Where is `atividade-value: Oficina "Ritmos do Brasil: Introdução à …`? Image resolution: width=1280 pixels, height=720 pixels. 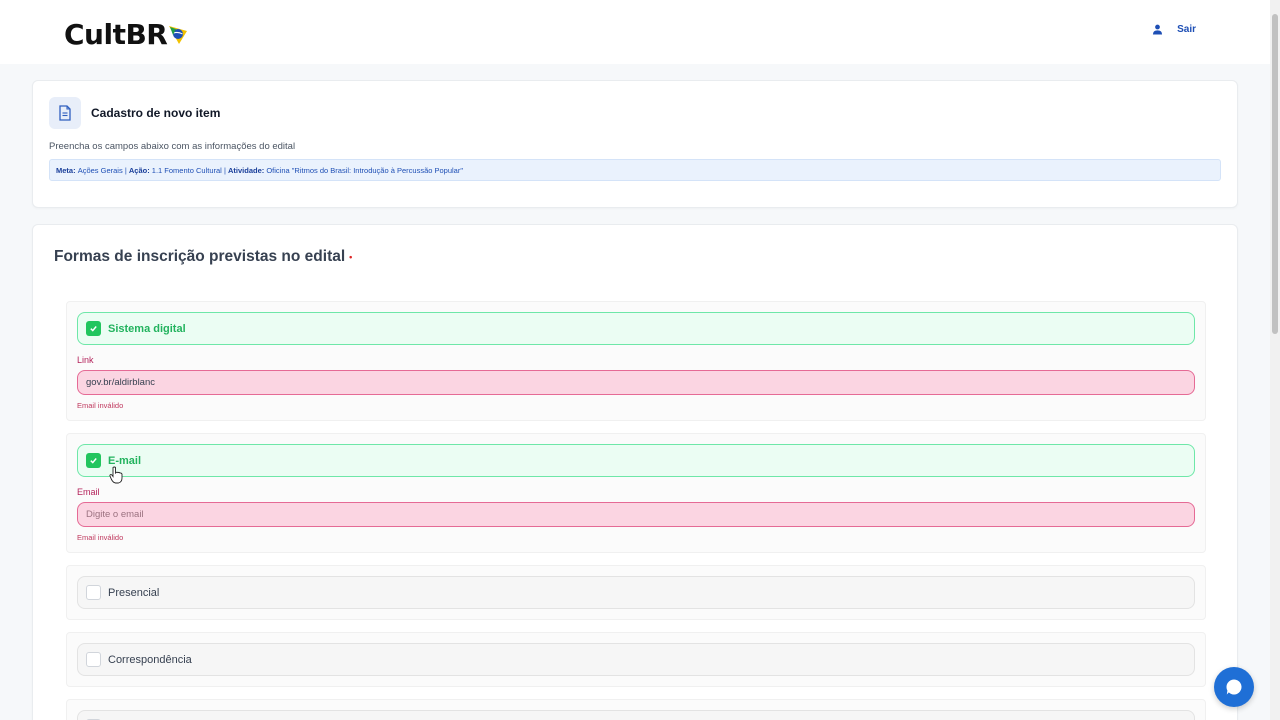
atividade-value: Oficina "Ritmos do Brasil: Introdução à … is located at coordinates (365, 170).